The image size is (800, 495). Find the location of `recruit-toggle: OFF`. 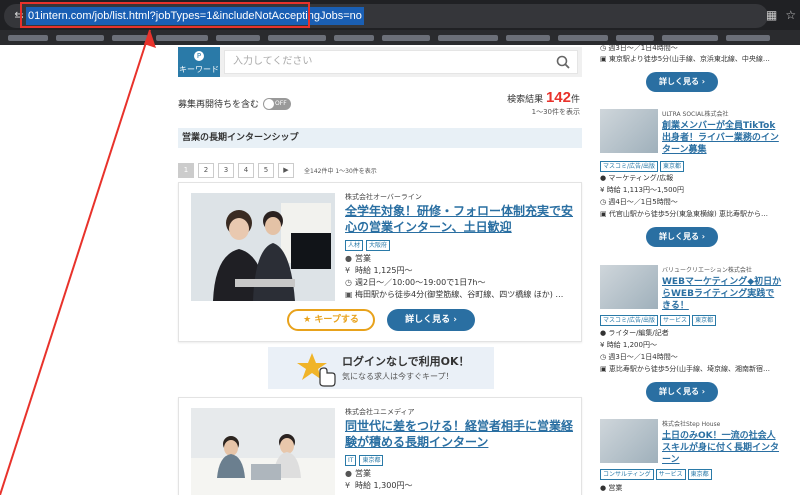

recruit-toggle: OFF is located at coordinates (277, 103).